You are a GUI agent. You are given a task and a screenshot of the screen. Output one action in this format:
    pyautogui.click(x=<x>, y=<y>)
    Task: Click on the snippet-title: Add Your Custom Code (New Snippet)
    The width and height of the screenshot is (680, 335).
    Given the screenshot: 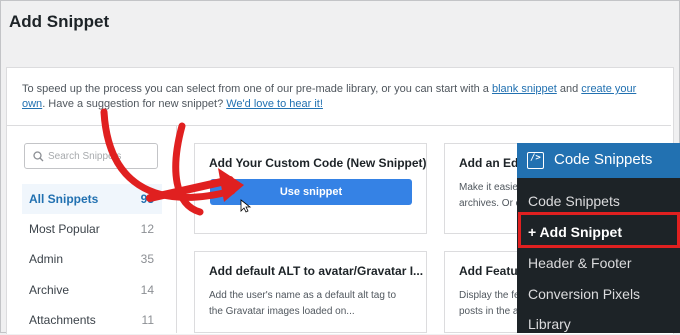 What is the action you would take?
    pyautogui.click(x=318, y=163)
    